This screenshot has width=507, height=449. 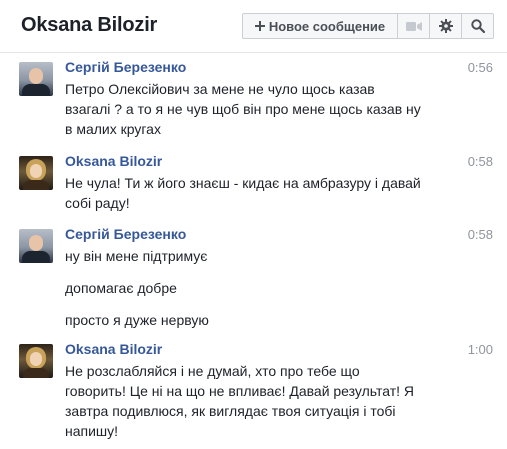 I want to click on video-camera-icon, so click(x=413, y=26).